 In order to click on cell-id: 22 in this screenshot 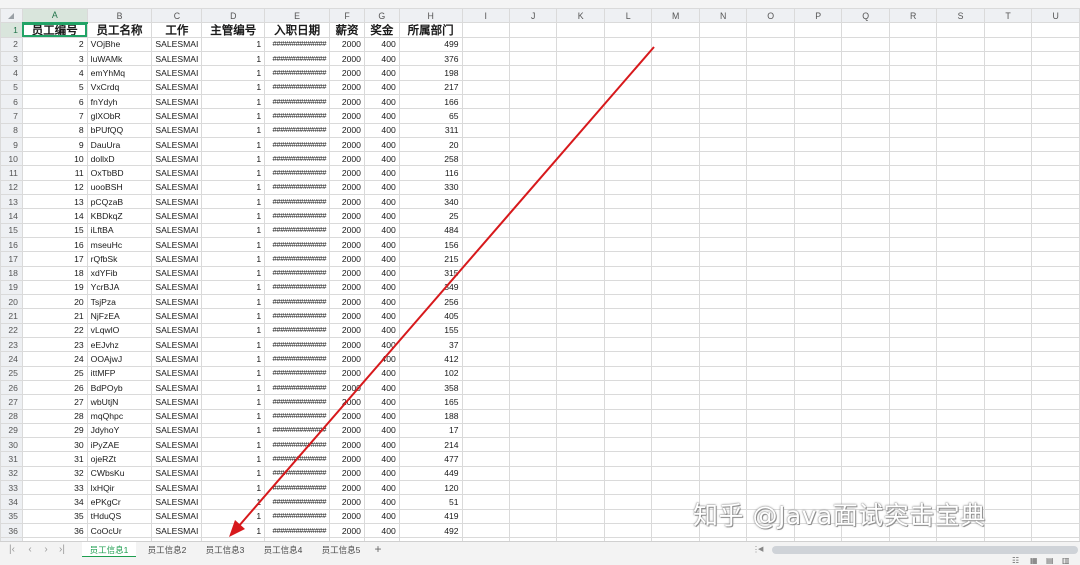, I will do `click(54, 330)`.